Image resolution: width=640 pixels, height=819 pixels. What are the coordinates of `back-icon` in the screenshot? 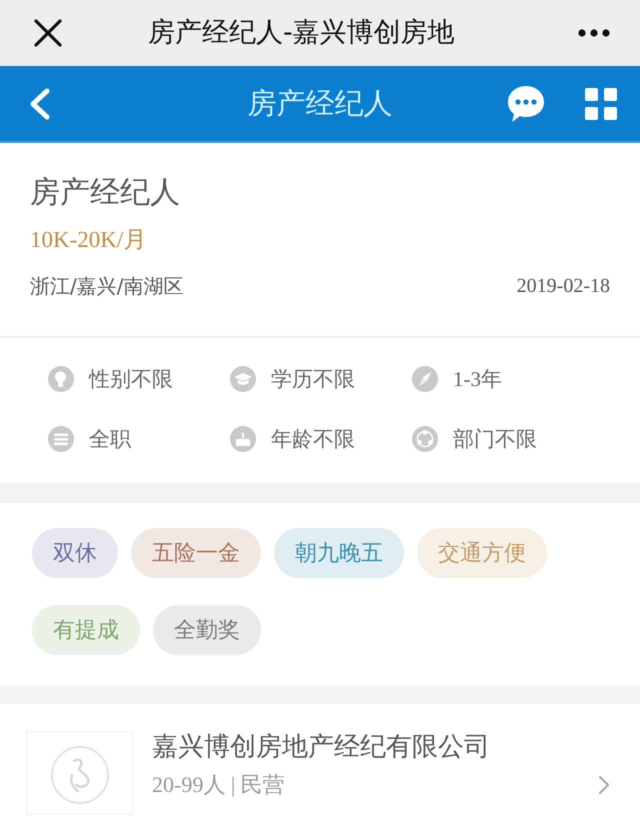 It's located at (39, 104).